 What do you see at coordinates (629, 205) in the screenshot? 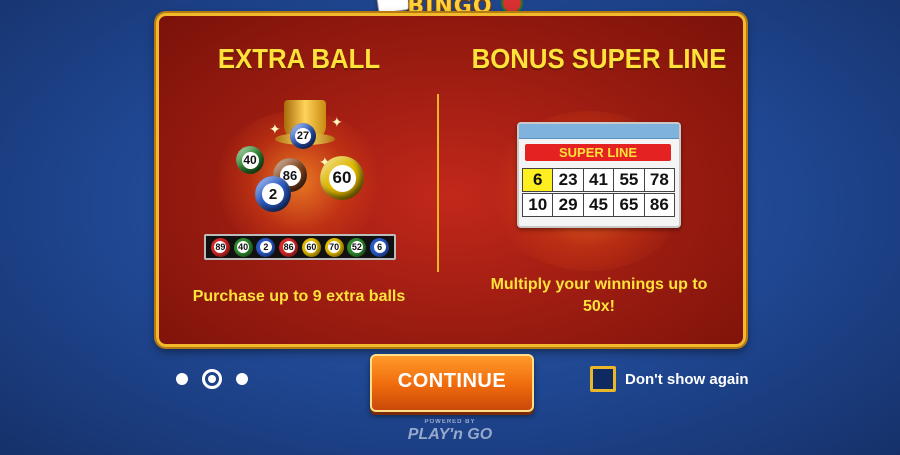
I see `card-cell: 65` at bounding box center [629, 205].